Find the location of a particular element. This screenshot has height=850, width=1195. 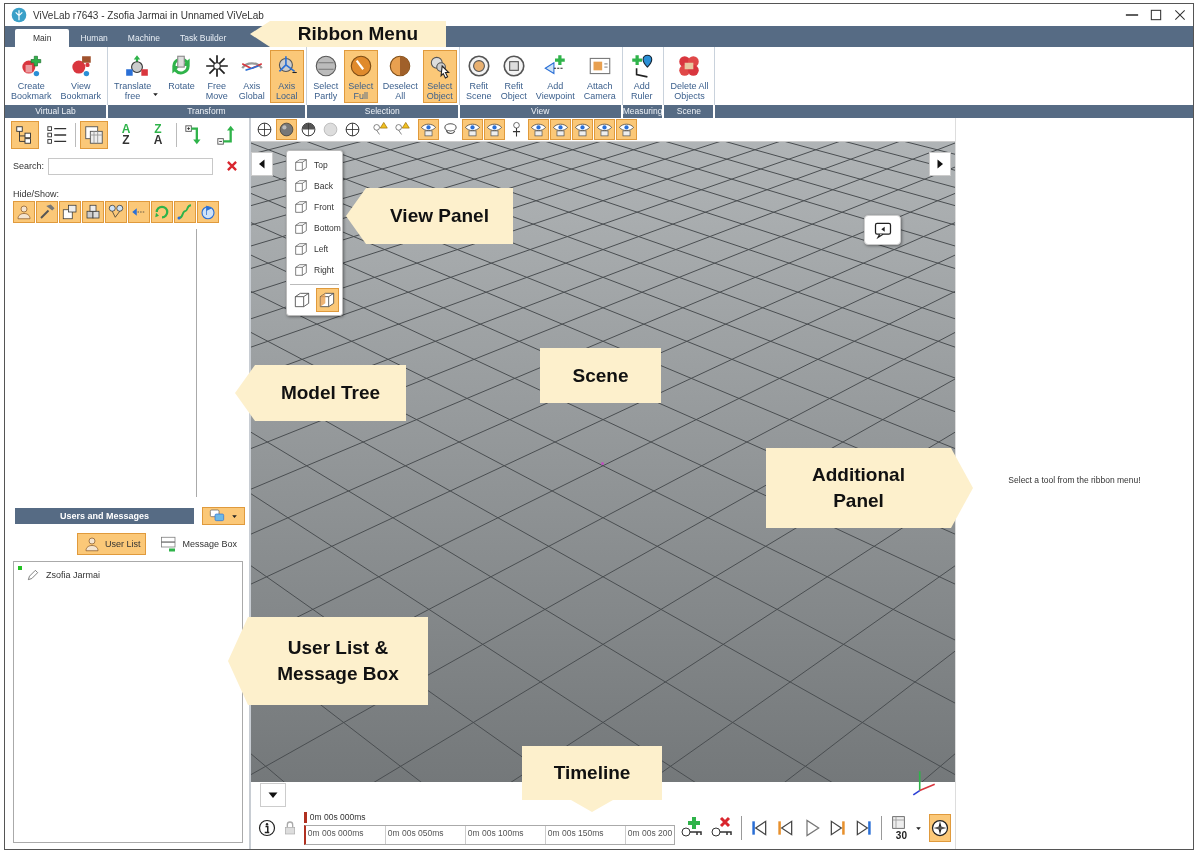

callout-label: Model Tree is located at coordinates (320, 393).